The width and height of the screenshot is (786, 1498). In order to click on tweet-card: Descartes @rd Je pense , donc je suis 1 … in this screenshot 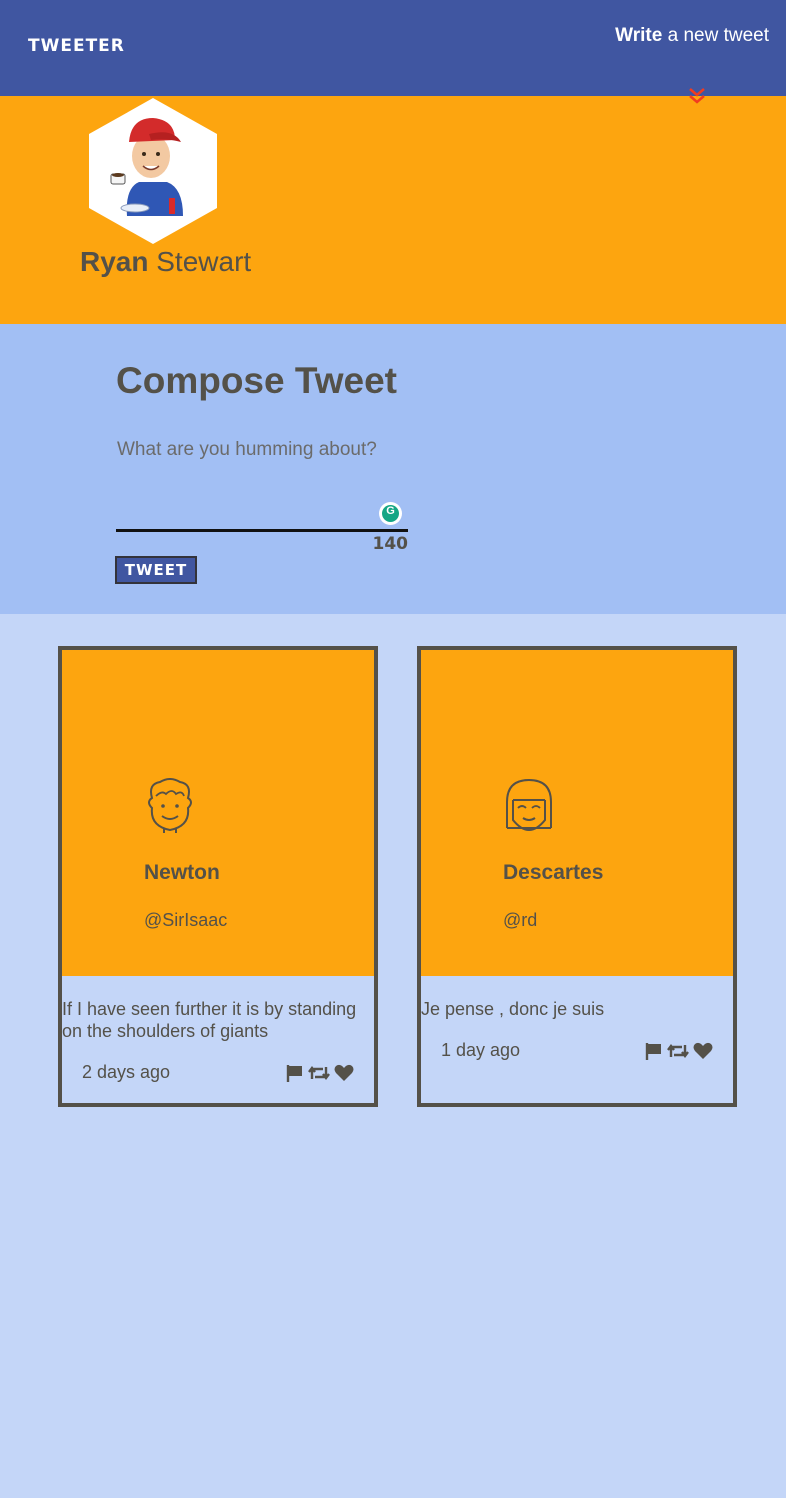, I will do `click(577, 876)`.